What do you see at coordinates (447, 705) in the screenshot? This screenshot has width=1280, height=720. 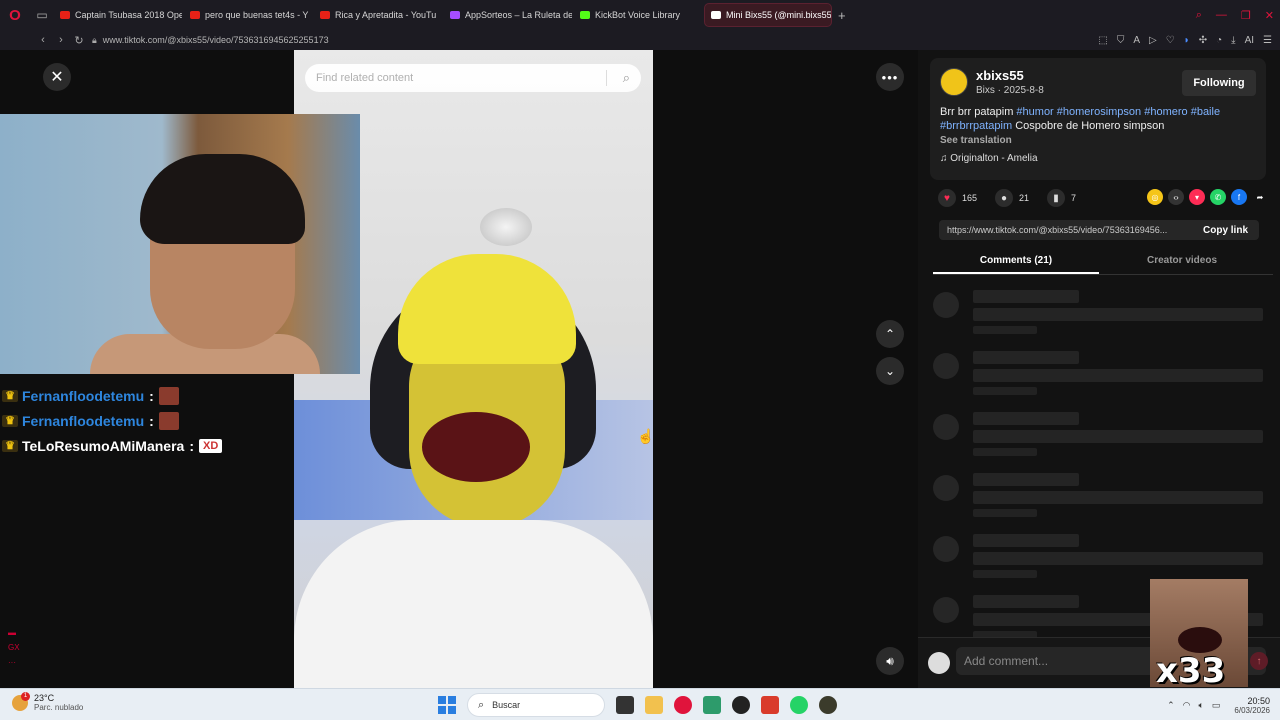 I see `windows-start-icon` at bounding box center [447, 705].